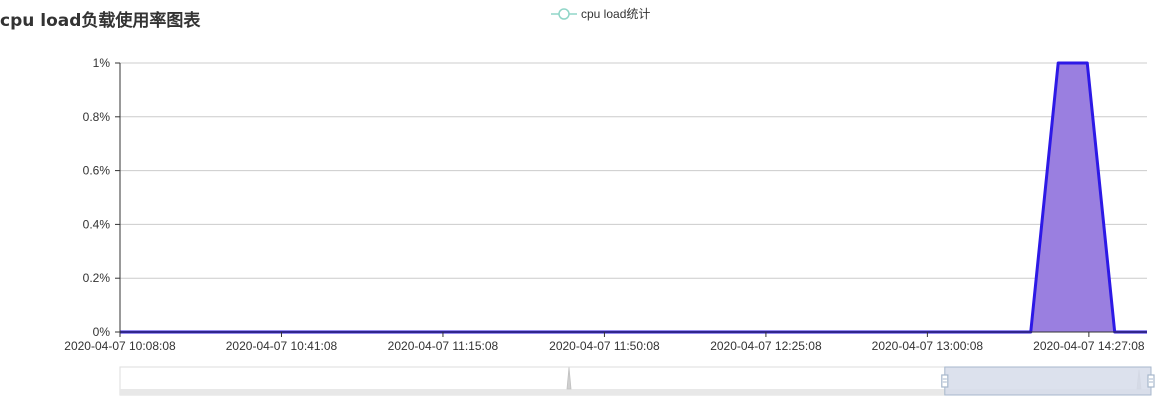 The height and width of the screenshot is (402, 1159). Describe the element at coordinates (120, 346) in the screenshot. I see `x-tick-label: 2020-04-07 10:08:08` at that location.